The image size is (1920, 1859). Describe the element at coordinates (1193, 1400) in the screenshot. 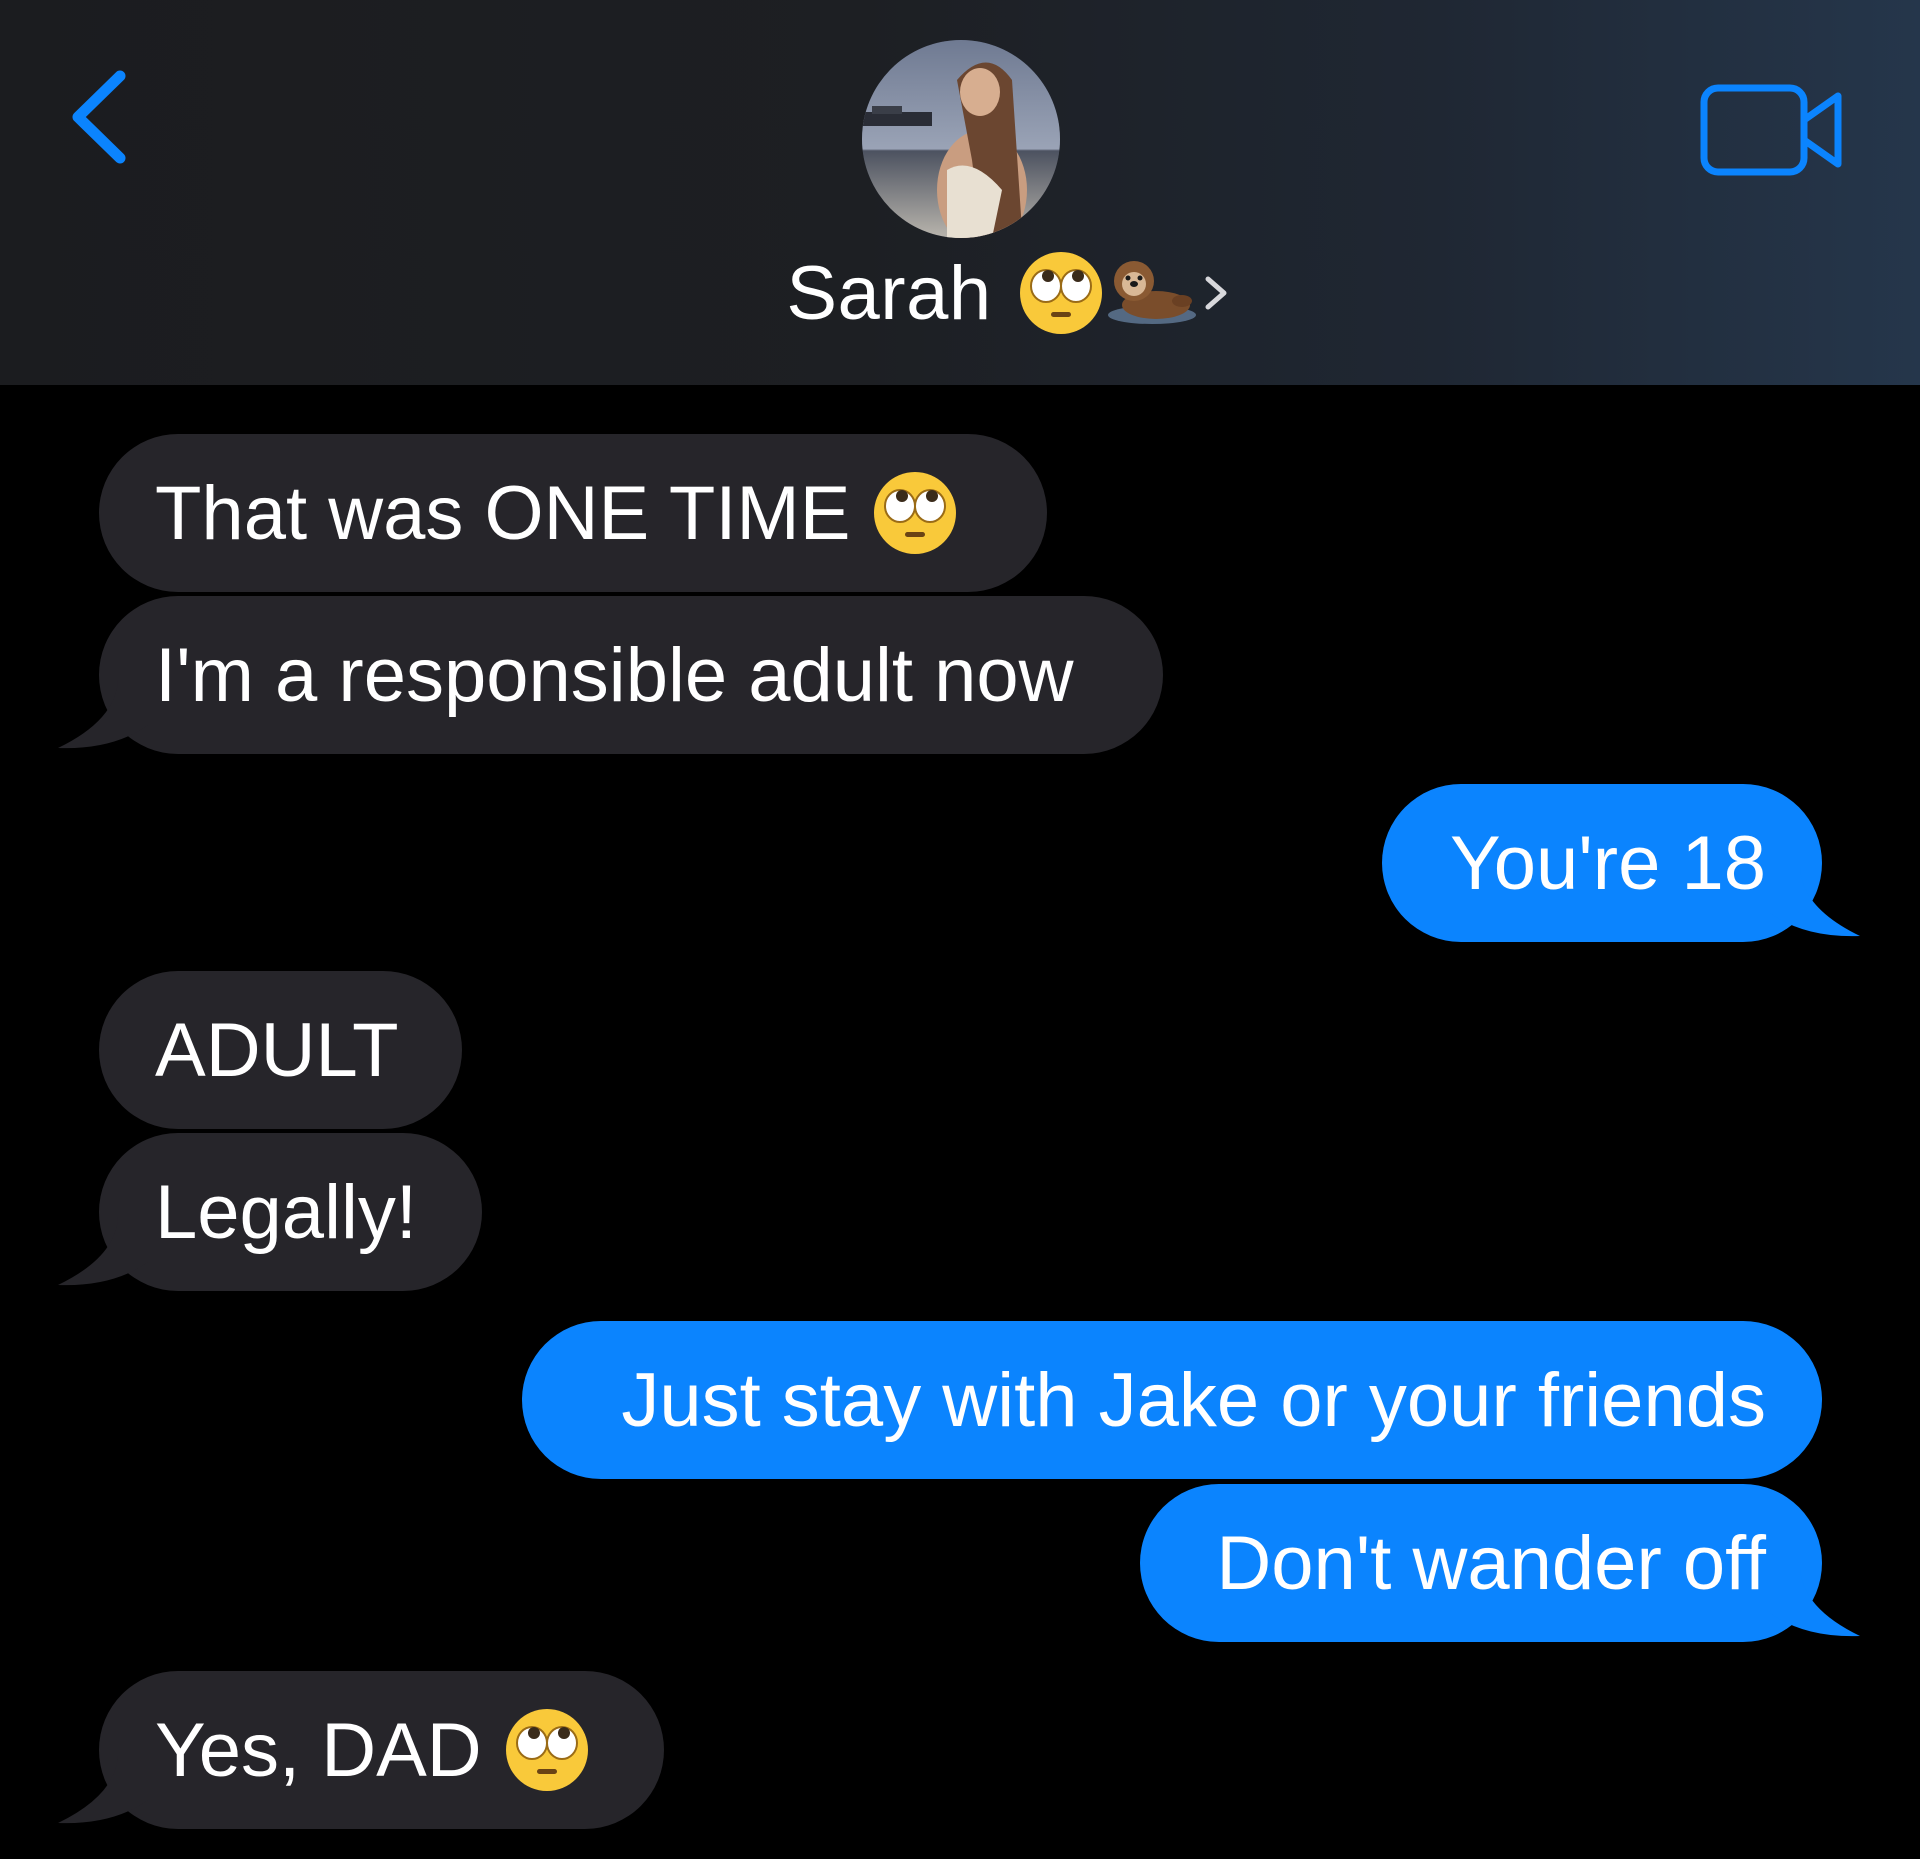

I see `message-text: Just stay with Jake or your friends` at that location.